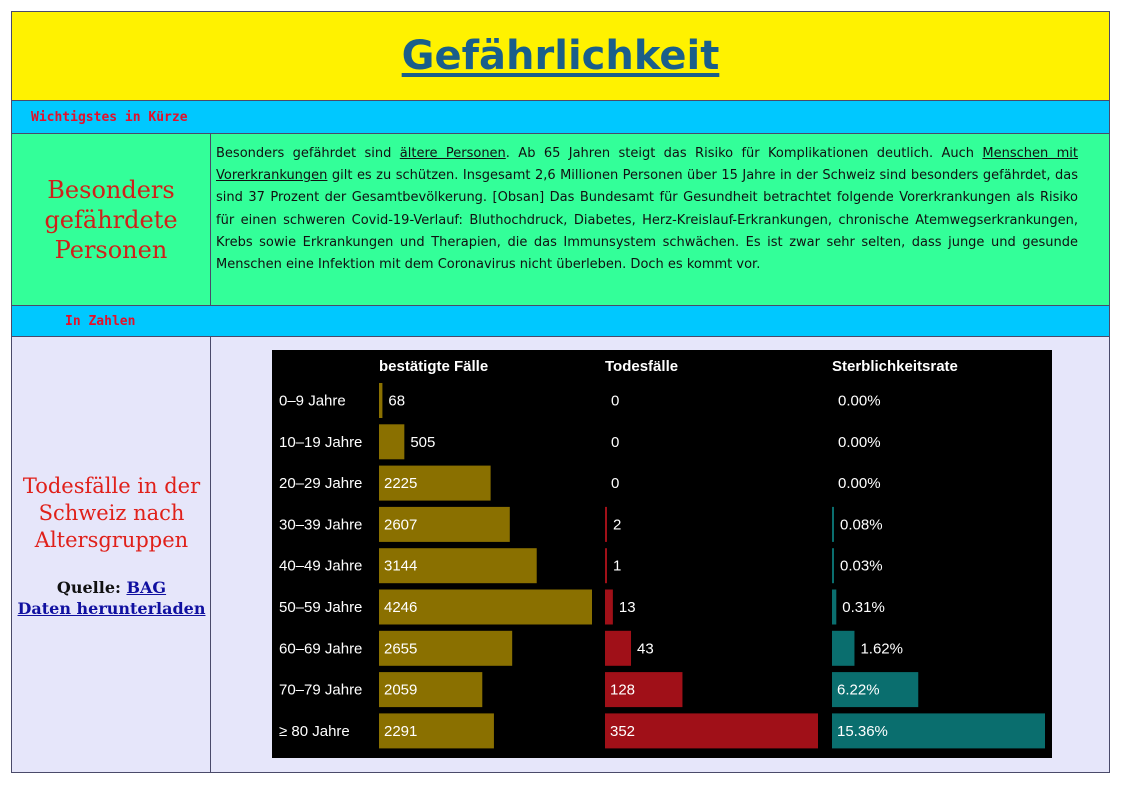  What do you see at coordinates (627, 607) in the screenshot?
I see `data-label: 13` at bounding box center [627, 607].